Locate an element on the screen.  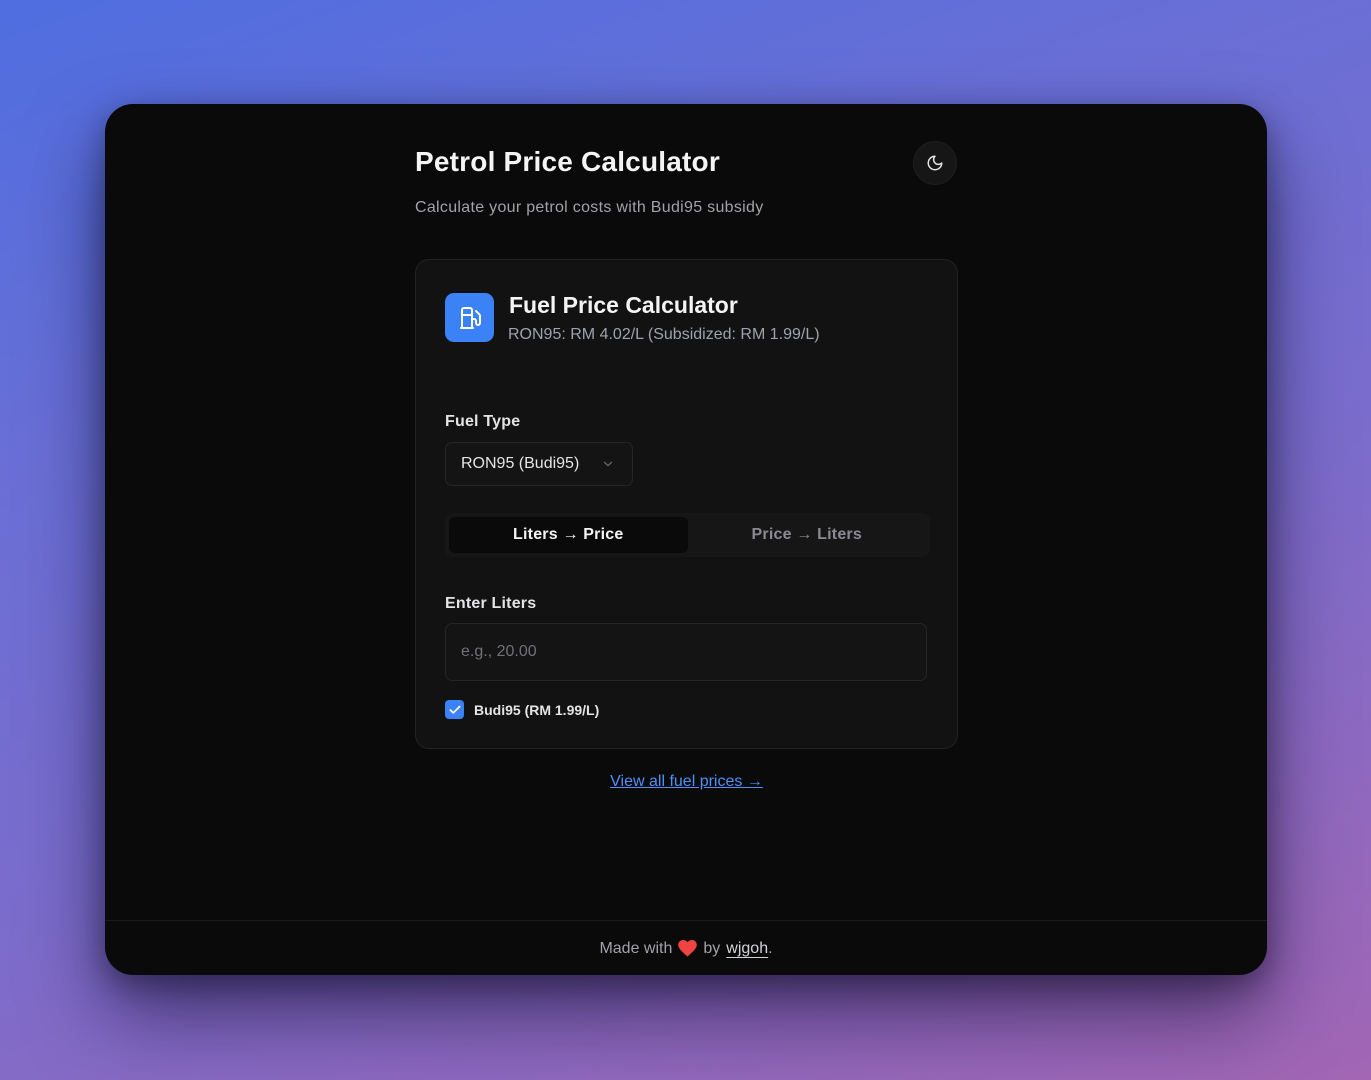
budi95-checkbox is located at coordinates (454, 709).